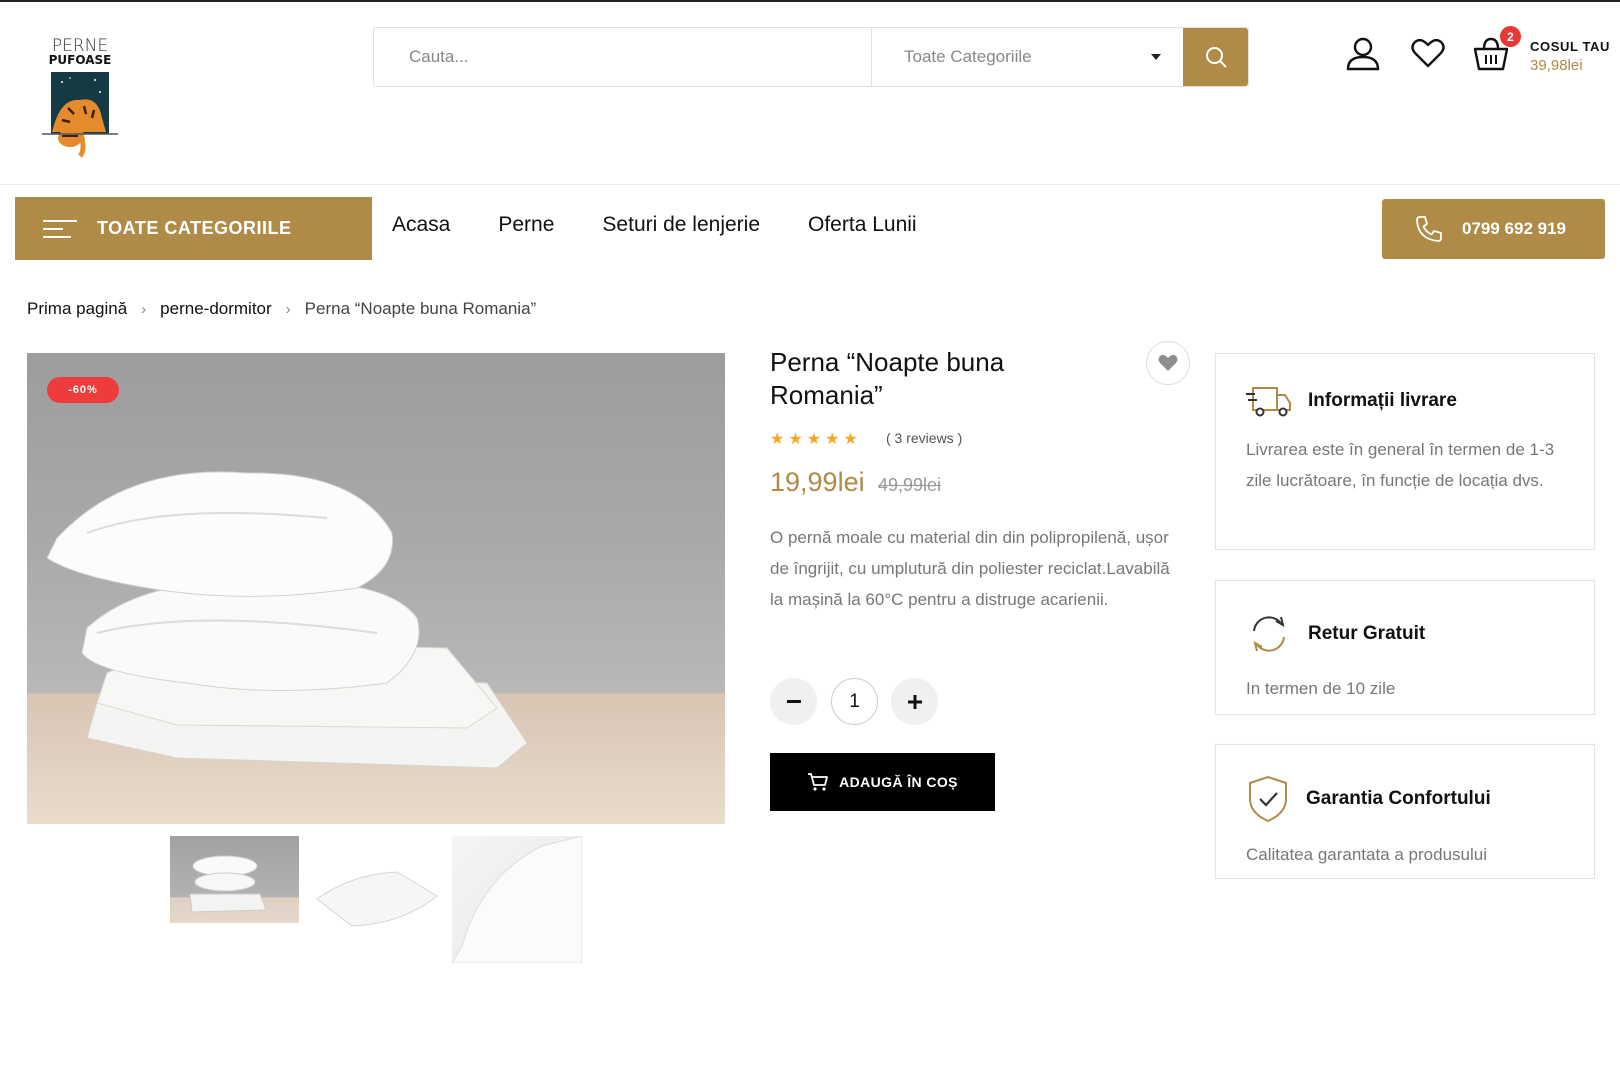 The width and height of the screenshot is (1620, 1080). I want to click on comfort-guarantee-text: Calitatea garantata a produsului, so click(1366, 854).